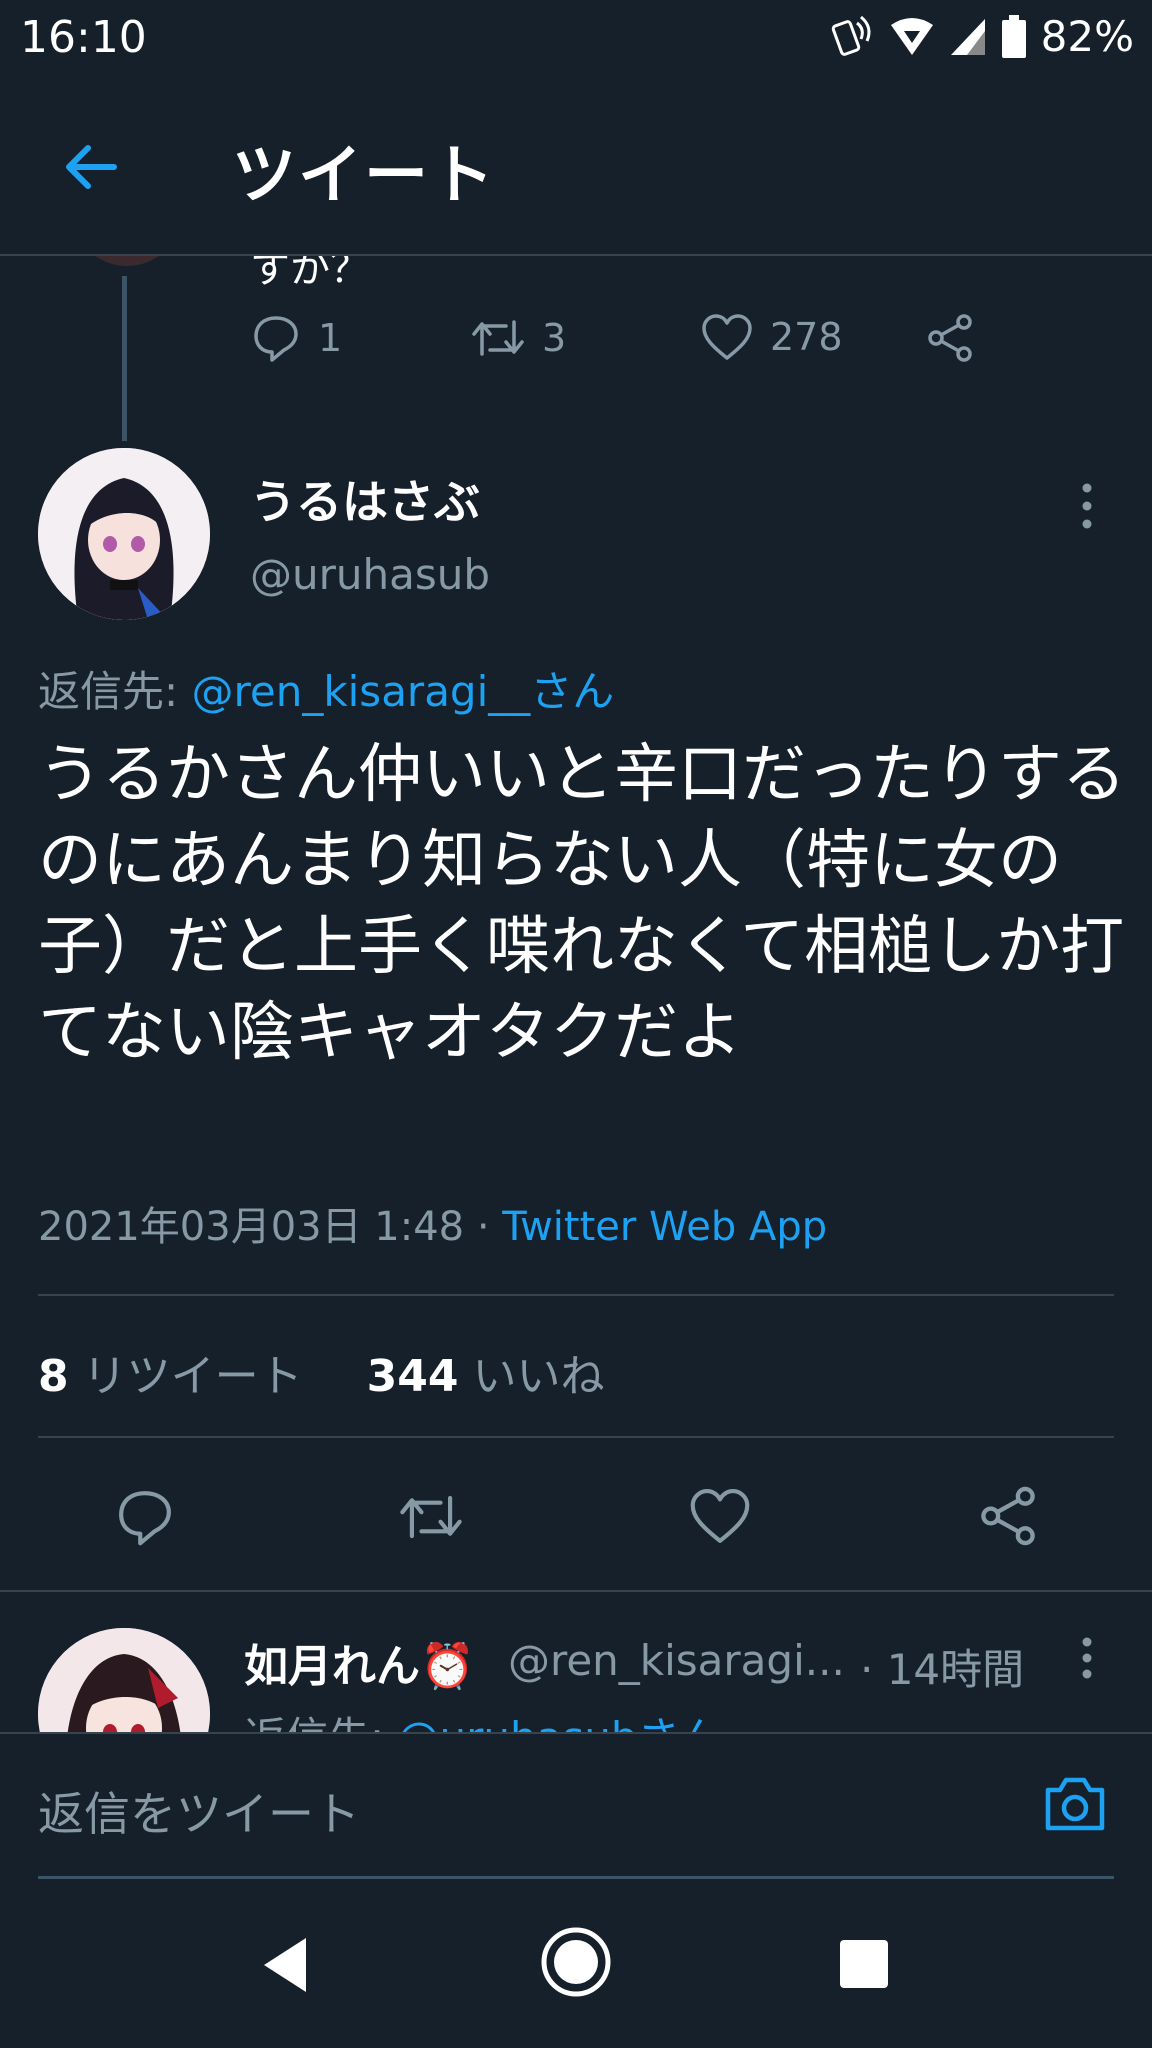  Describe the element at coordinates (370, 574) in the screenshot. I see `author-handle: @uruhasub` at that location.